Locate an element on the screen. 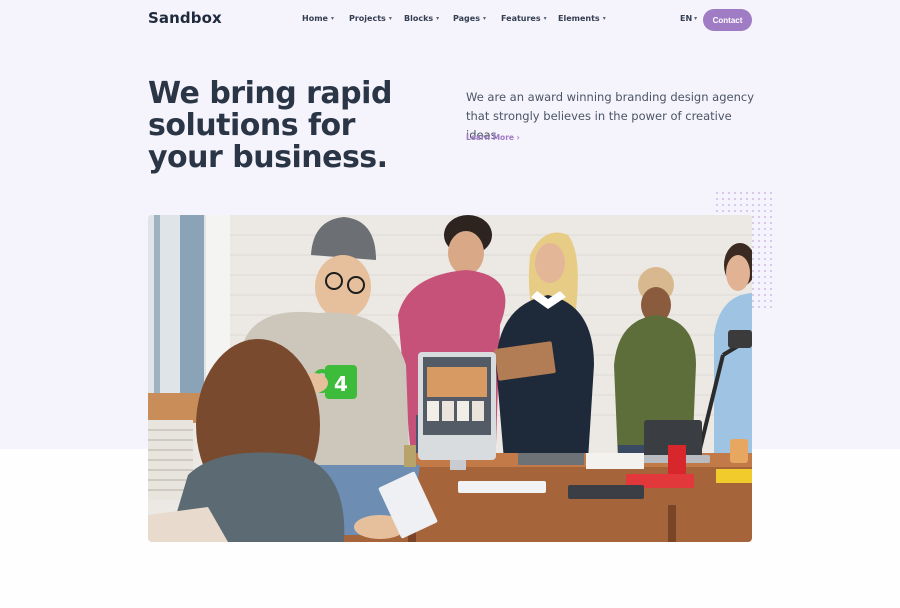  nav-item-label: Pages is located at coordinates (466, 18).